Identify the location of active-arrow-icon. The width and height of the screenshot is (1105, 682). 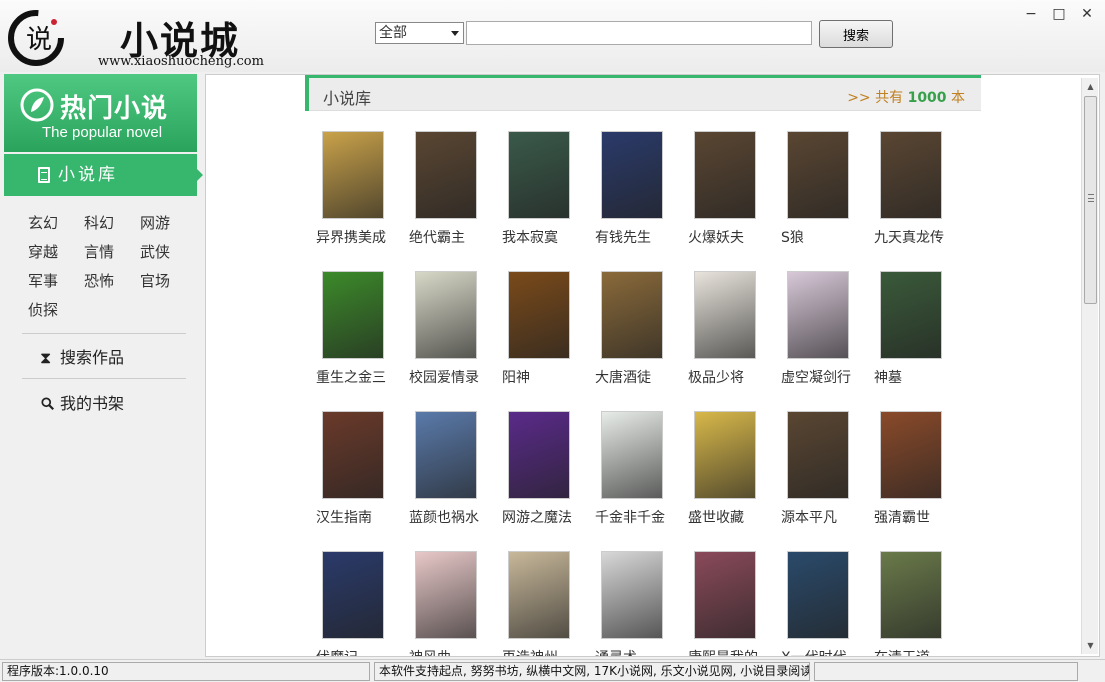
(200, 175).